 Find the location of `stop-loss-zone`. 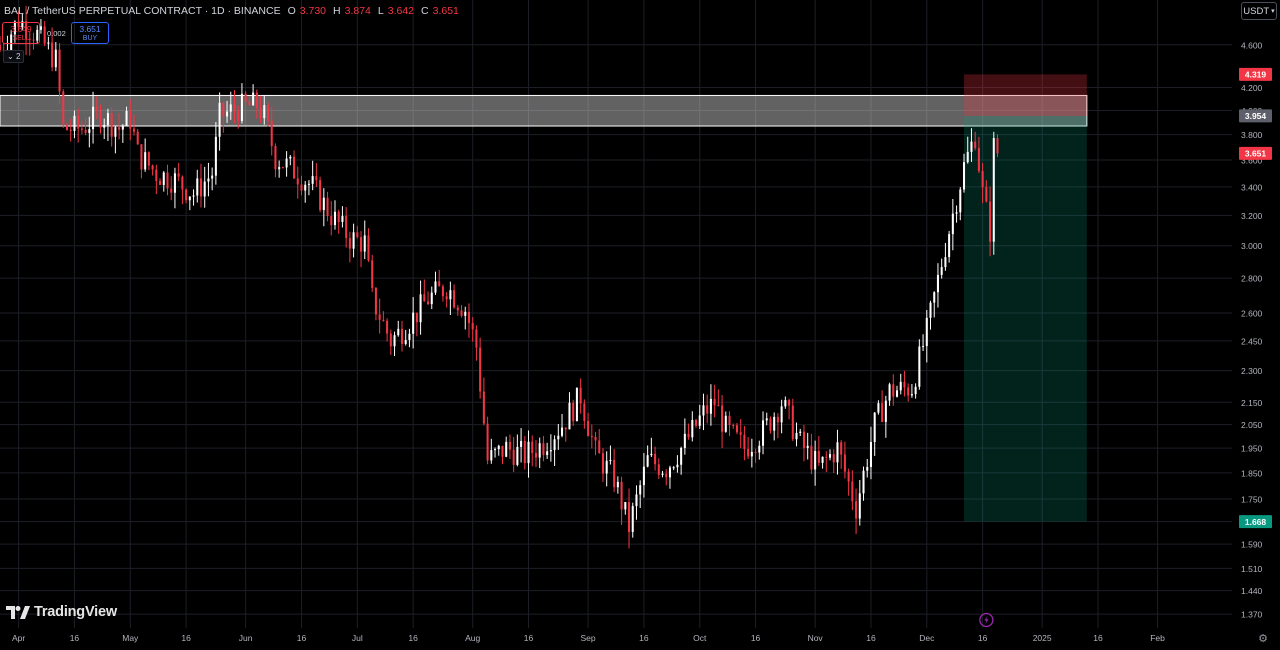

stop-loss-zone is located at coordinates (1025, 95).